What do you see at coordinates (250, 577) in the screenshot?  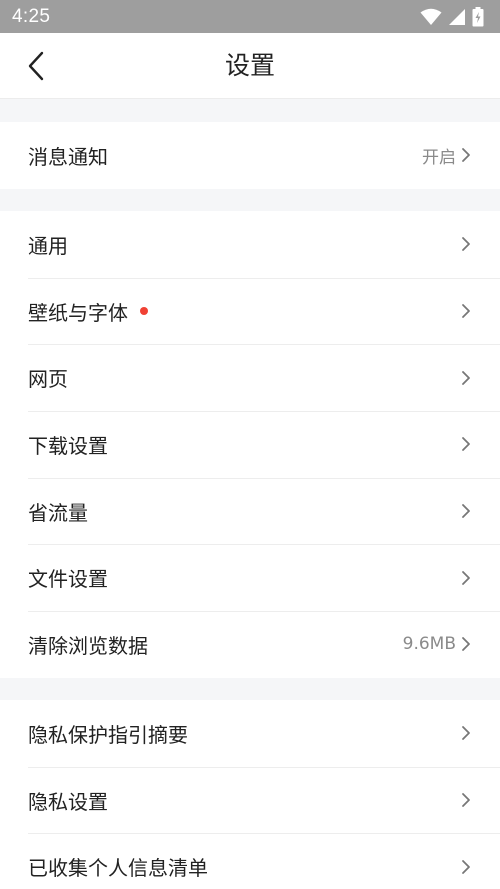 I see `settings-item-file: 文件设置` at bounding box center [250, 577].